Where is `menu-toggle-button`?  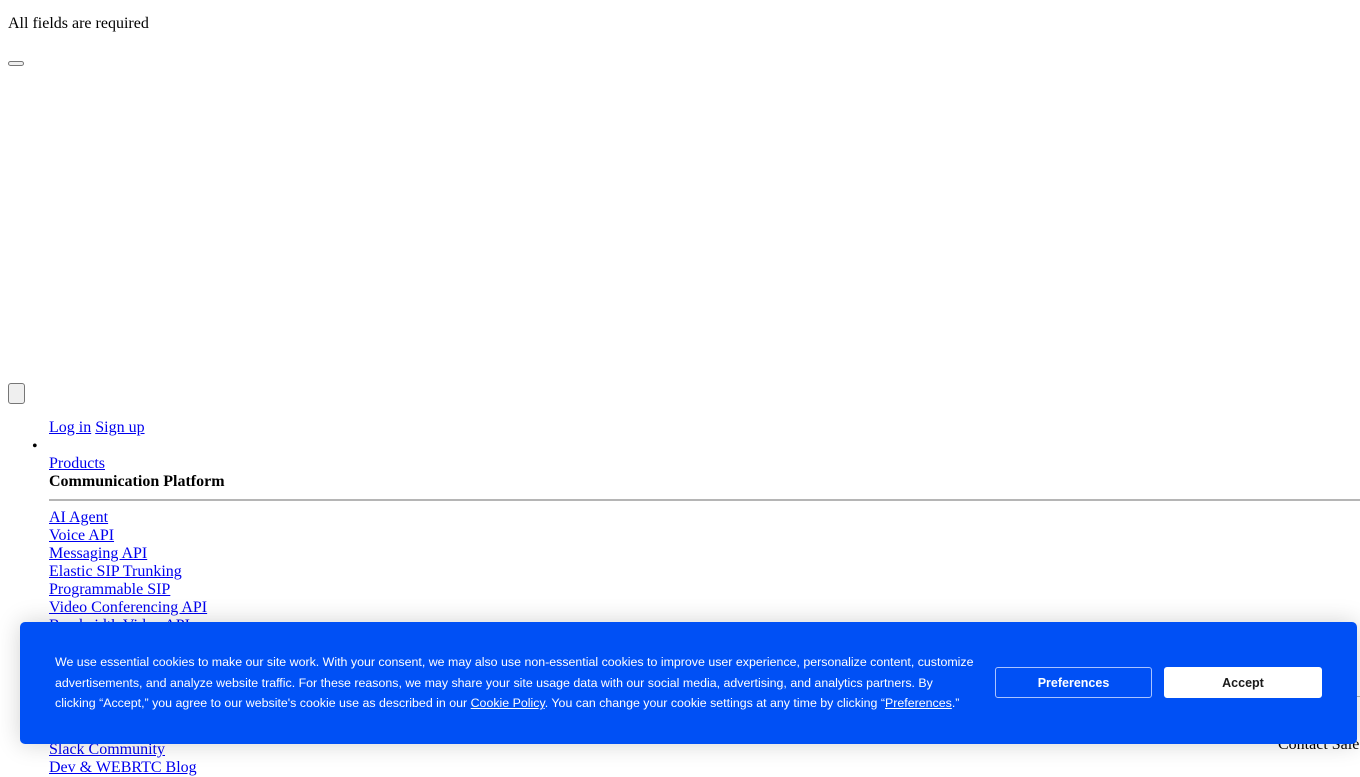
menu-toggle-button is located at coordinates (16, 393).